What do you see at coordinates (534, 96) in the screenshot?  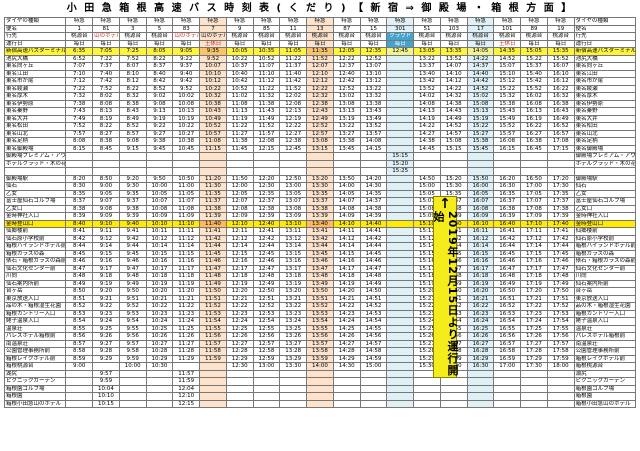 I see `time-cell: 16:02` at bounding box center [534, 96].